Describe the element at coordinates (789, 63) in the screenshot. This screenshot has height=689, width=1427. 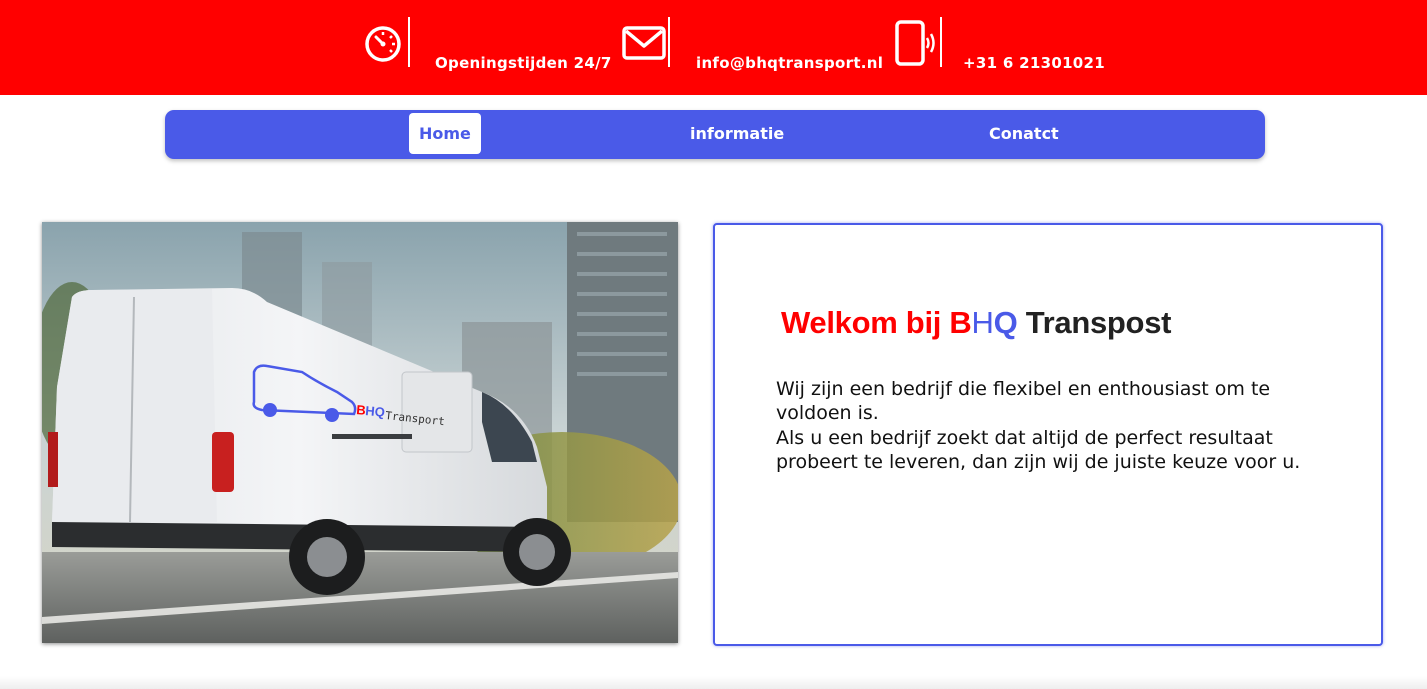
I see `email-link: info@bhqtransport.nl` at that location.